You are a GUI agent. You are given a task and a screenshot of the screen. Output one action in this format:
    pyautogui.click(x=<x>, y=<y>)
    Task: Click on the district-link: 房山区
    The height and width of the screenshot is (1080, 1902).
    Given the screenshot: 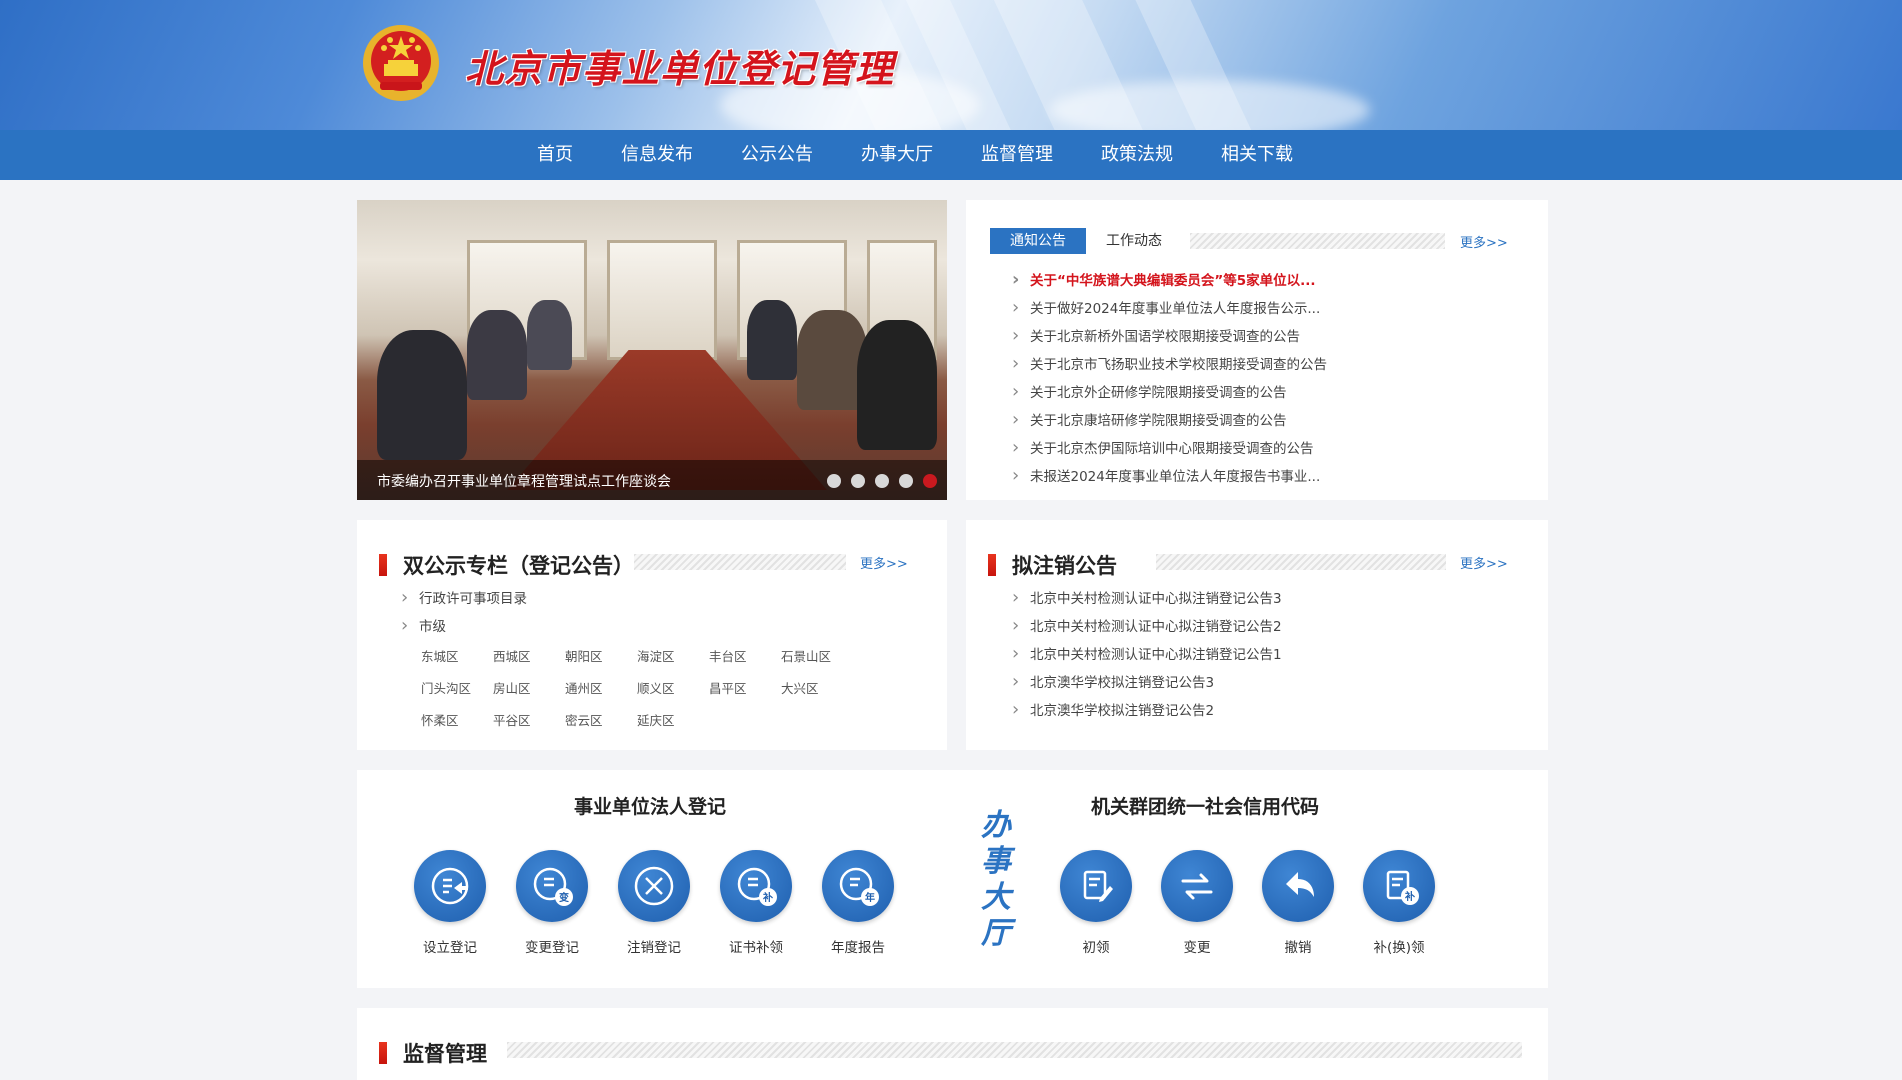 What is the action you would take?
    pyautogui.click(x=529, y=689)
    